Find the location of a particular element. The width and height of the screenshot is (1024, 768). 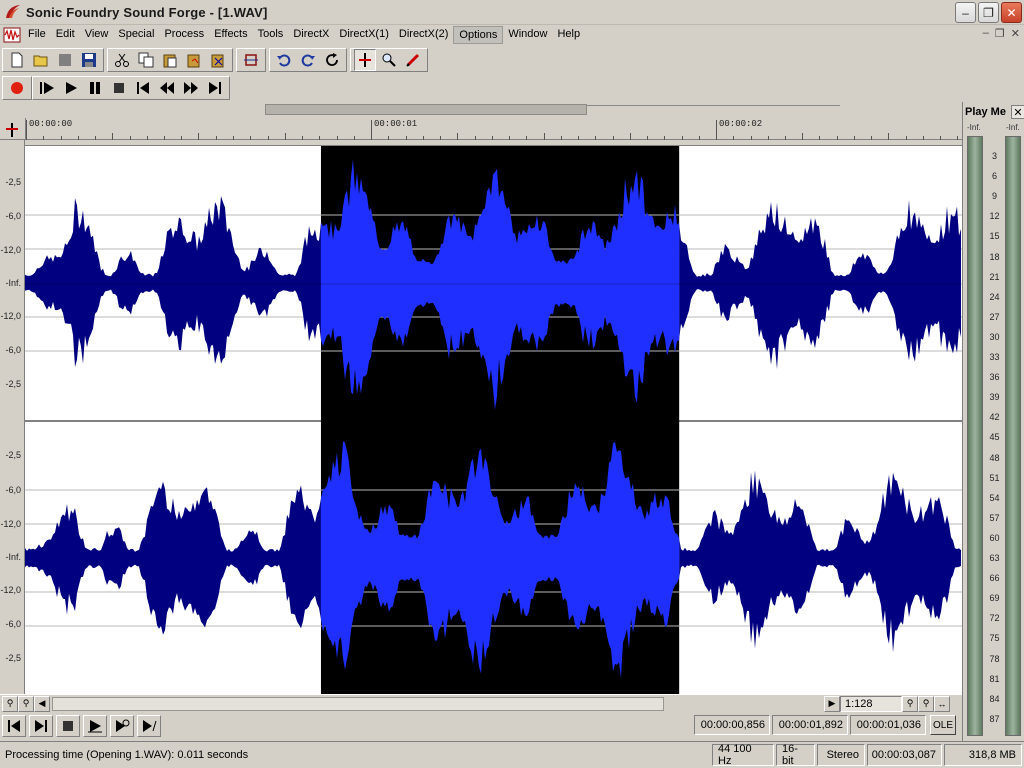

playbar-stop-button is located at coordinates (68, 726).